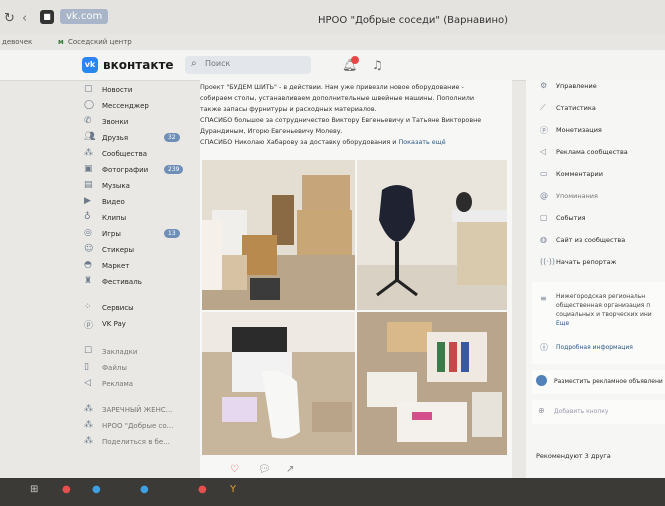 This screenshot has width=665, height=506. I want to click on share-icon: ↗, so click(290, 469).